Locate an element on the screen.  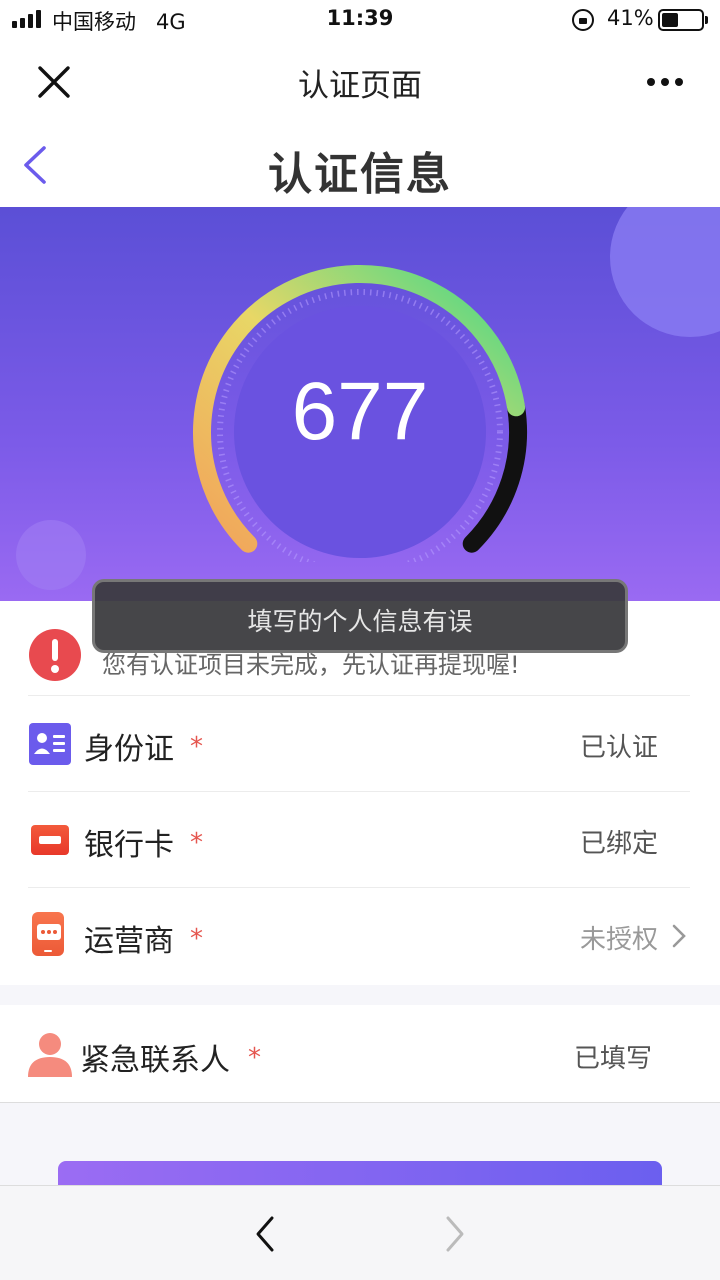
item-emergency-contact: 紧急联系人 * 已填写 is located at coordinates (360, 1054).